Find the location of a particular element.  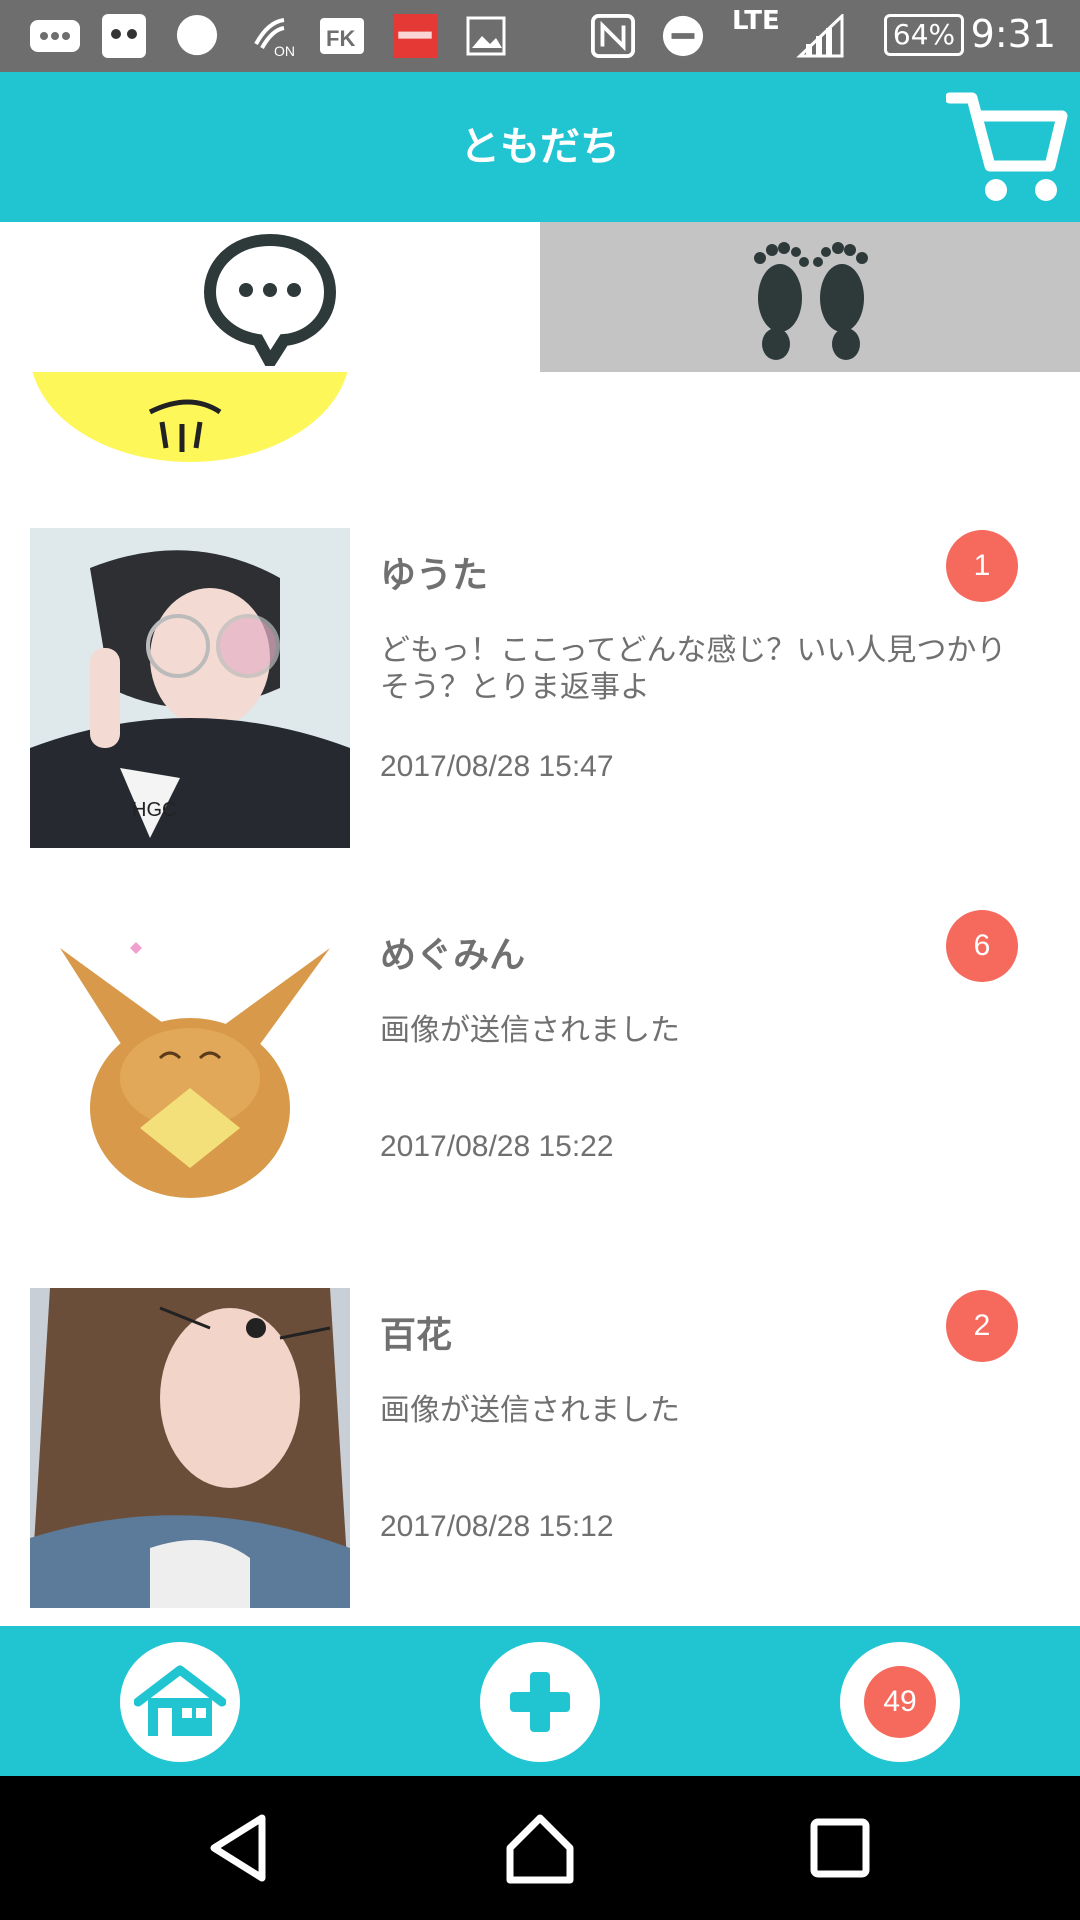

clock: 9:31 is located at coordinates (1013, 34).